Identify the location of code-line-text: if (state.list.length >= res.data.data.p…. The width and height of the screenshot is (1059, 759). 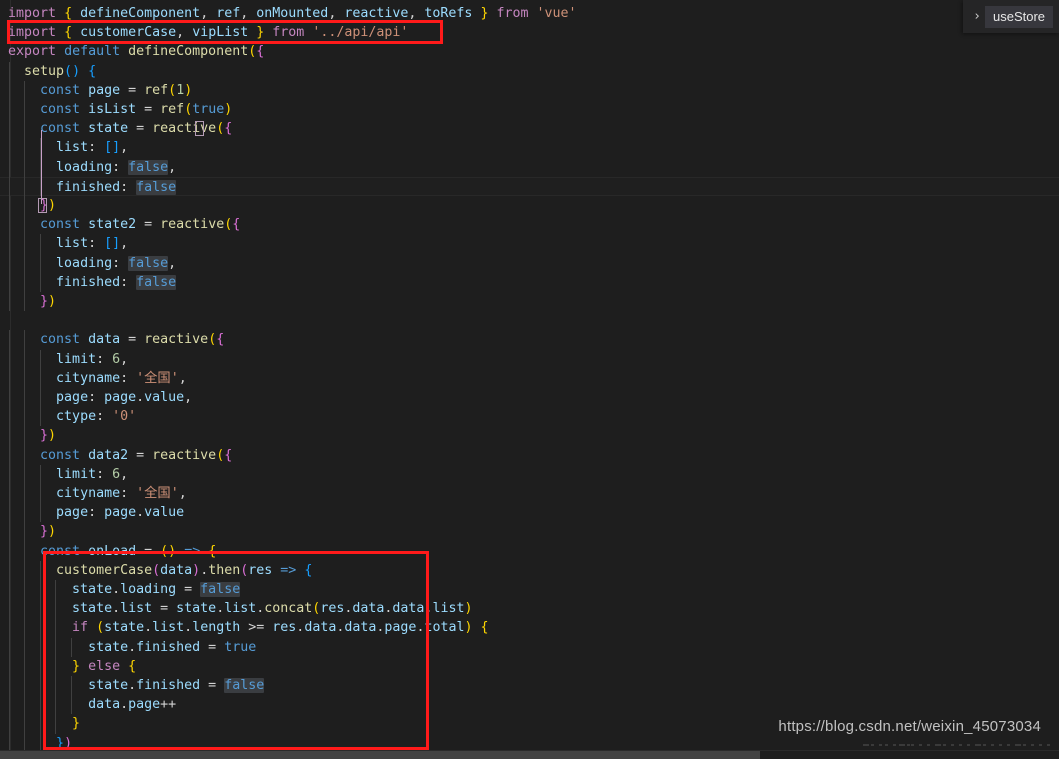
(244, 627).